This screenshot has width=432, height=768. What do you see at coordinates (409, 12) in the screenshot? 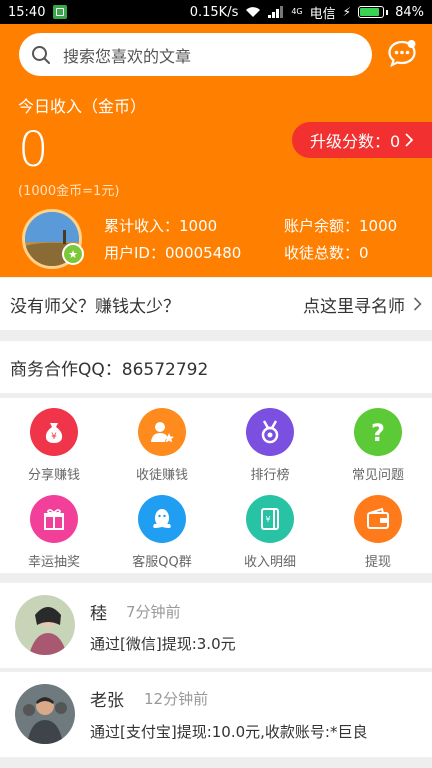
I see `battery-percent: 84%` at bounding box center [409, 12].